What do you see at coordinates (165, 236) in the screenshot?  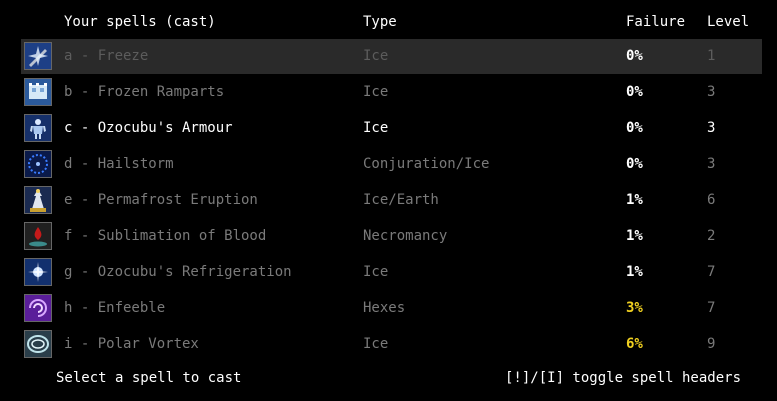 I see `spell-label: f - Sublimation of Blood` at bounding box center [165, 236].